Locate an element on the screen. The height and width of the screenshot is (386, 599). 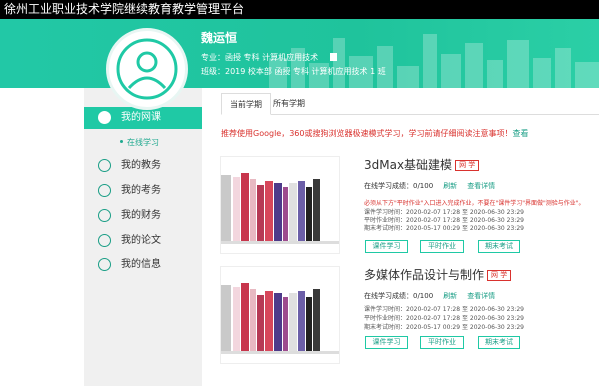
user-major-text: 专业：函授 专科 计算机应用技术 is located at coordinates (260, 57).